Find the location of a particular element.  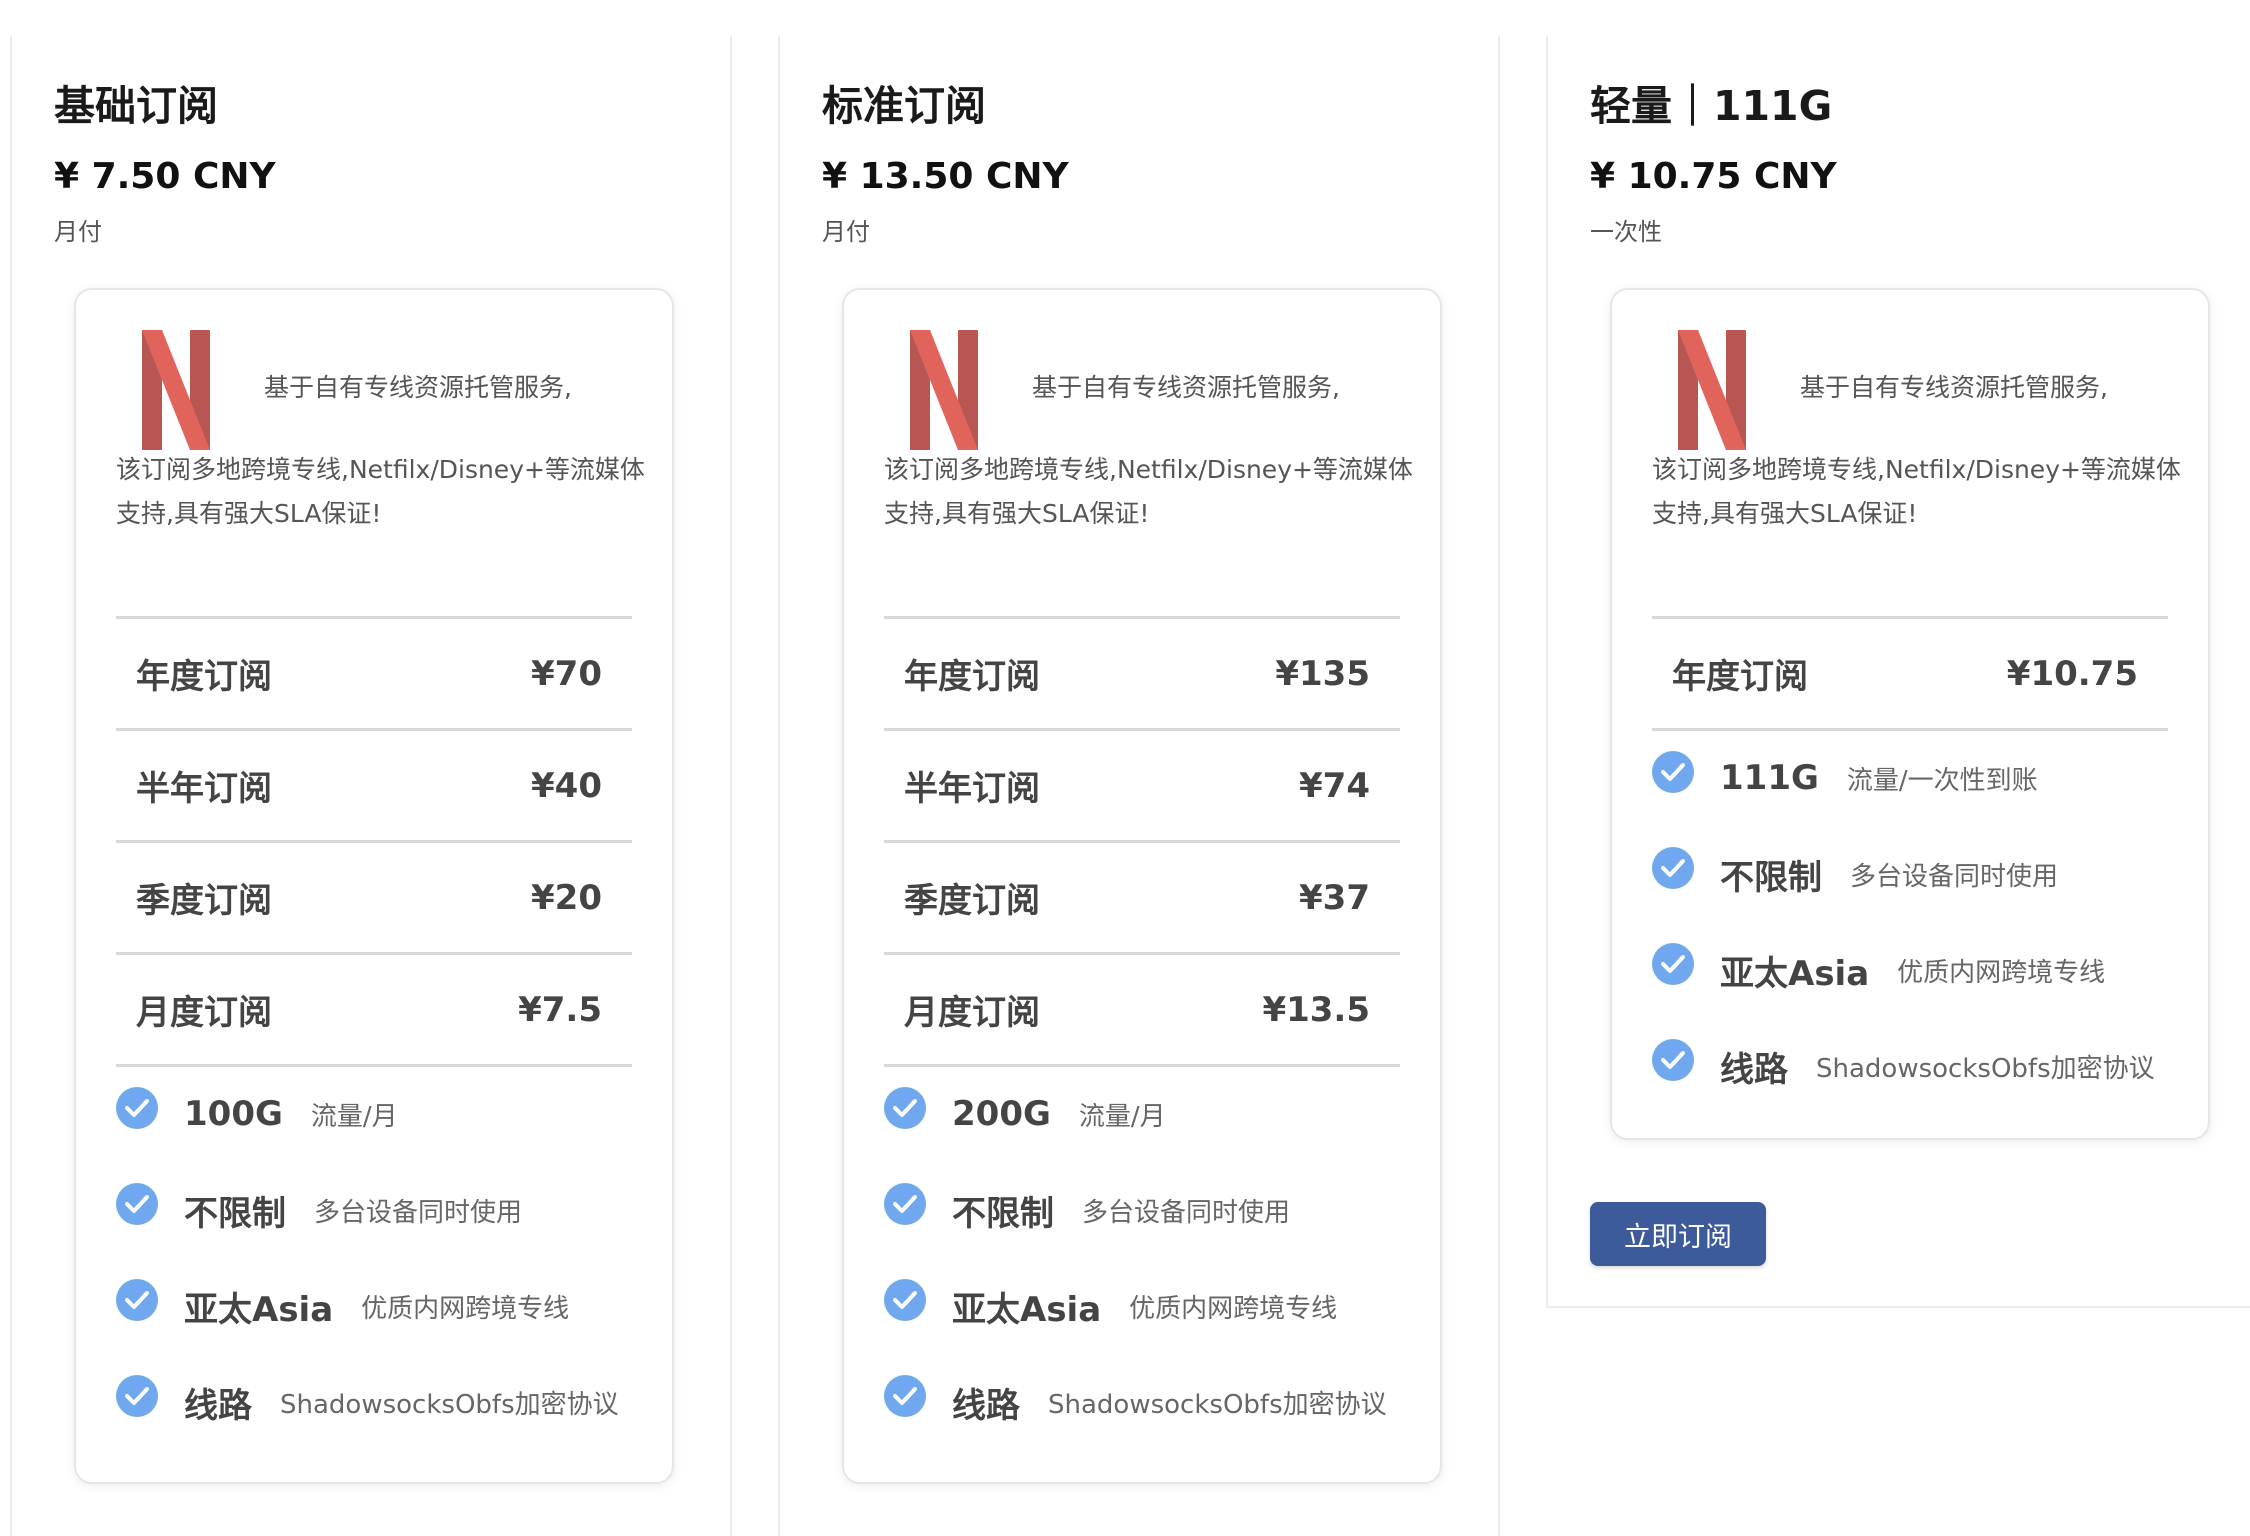

price-row-monthly: 月度订阅 ¥13.5 is located at coordinates (1142, 1011).